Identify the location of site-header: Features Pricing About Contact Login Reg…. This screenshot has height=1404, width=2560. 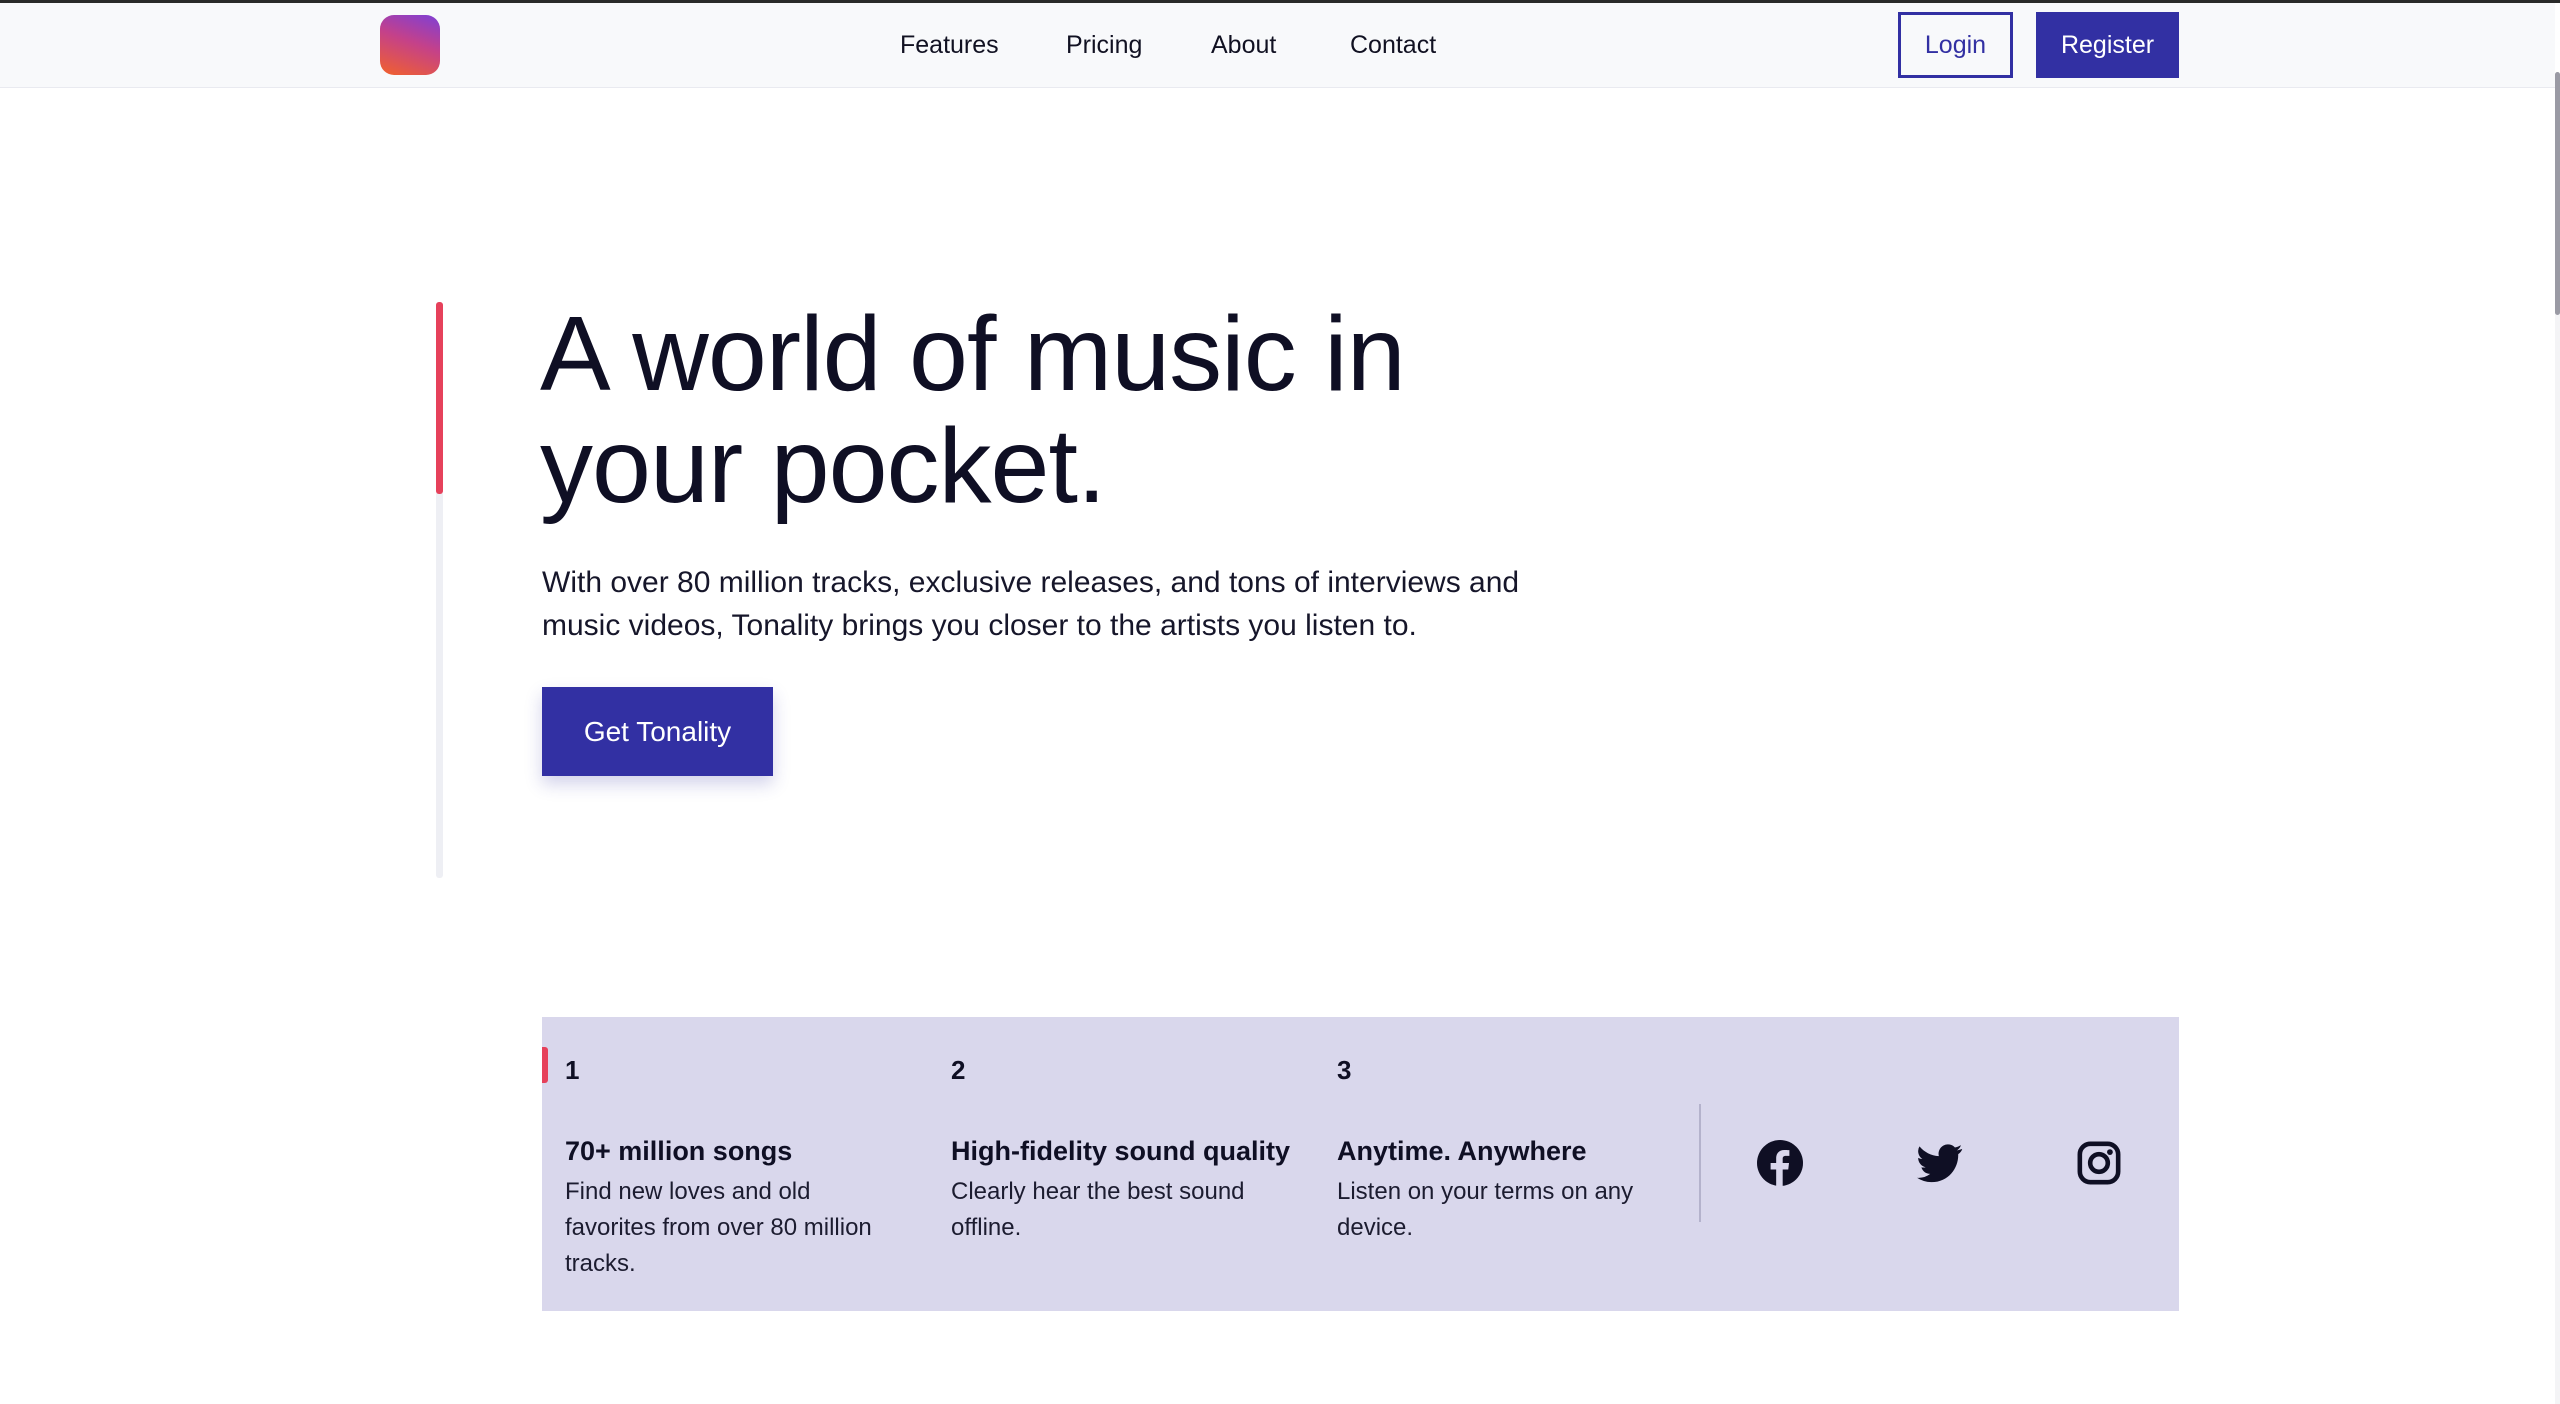
(1277, 45).